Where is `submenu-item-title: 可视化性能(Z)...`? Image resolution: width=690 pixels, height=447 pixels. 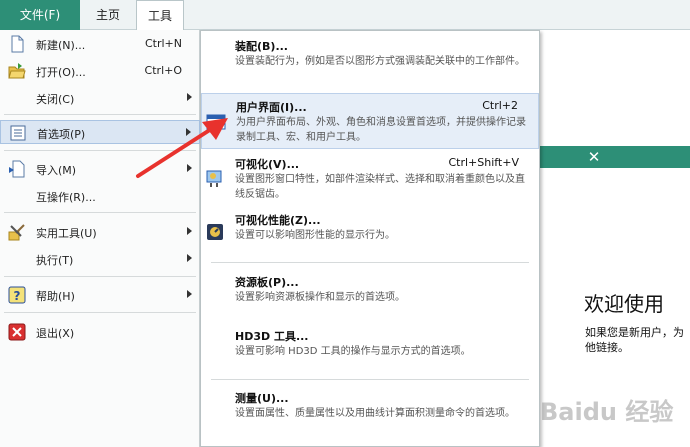
submenu-item-title: 可视化性能(Z)... is located at coordinates (278, 220).